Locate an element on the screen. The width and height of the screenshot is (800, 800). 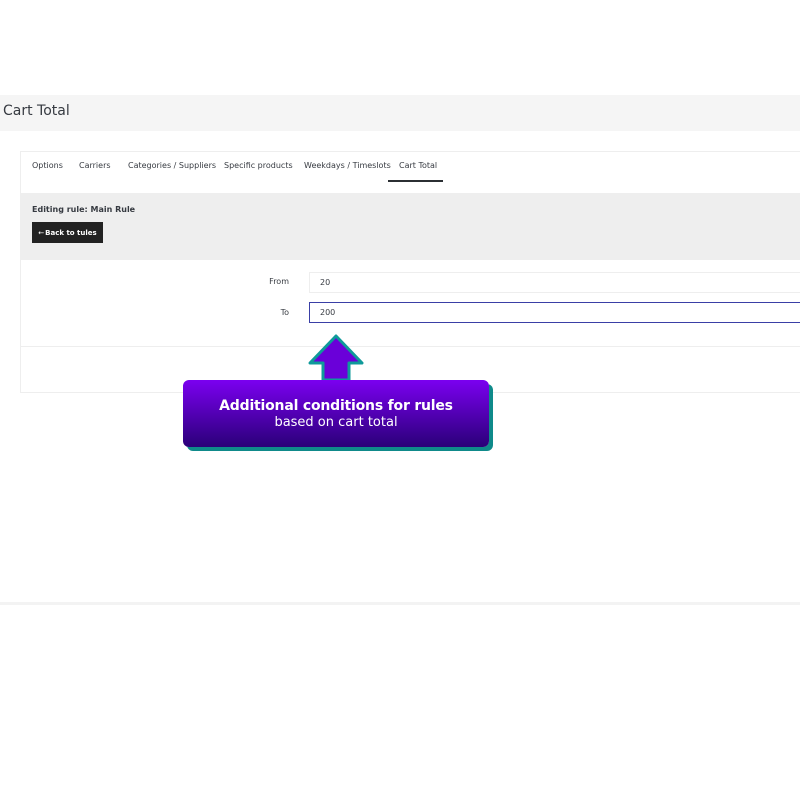
tab-carriers: Carriers is located at coordinates (95, 165).